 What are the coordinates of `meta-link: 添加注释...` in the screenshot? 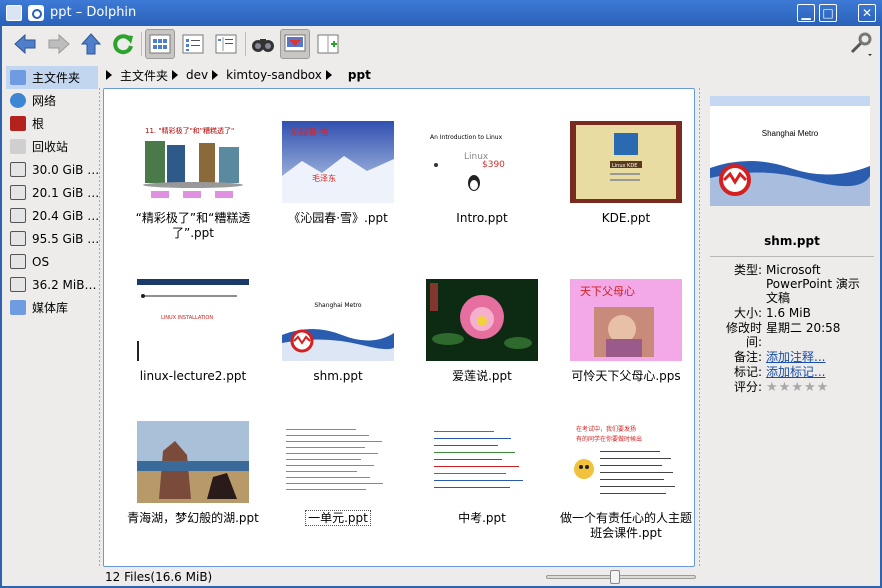 It's located at (795, 357).